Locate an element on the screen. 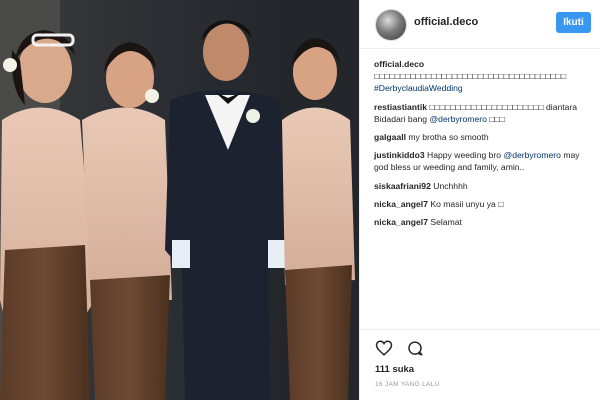 This screenshot has height=401, width=600. heart-icon is located at coordinates (384, 348).